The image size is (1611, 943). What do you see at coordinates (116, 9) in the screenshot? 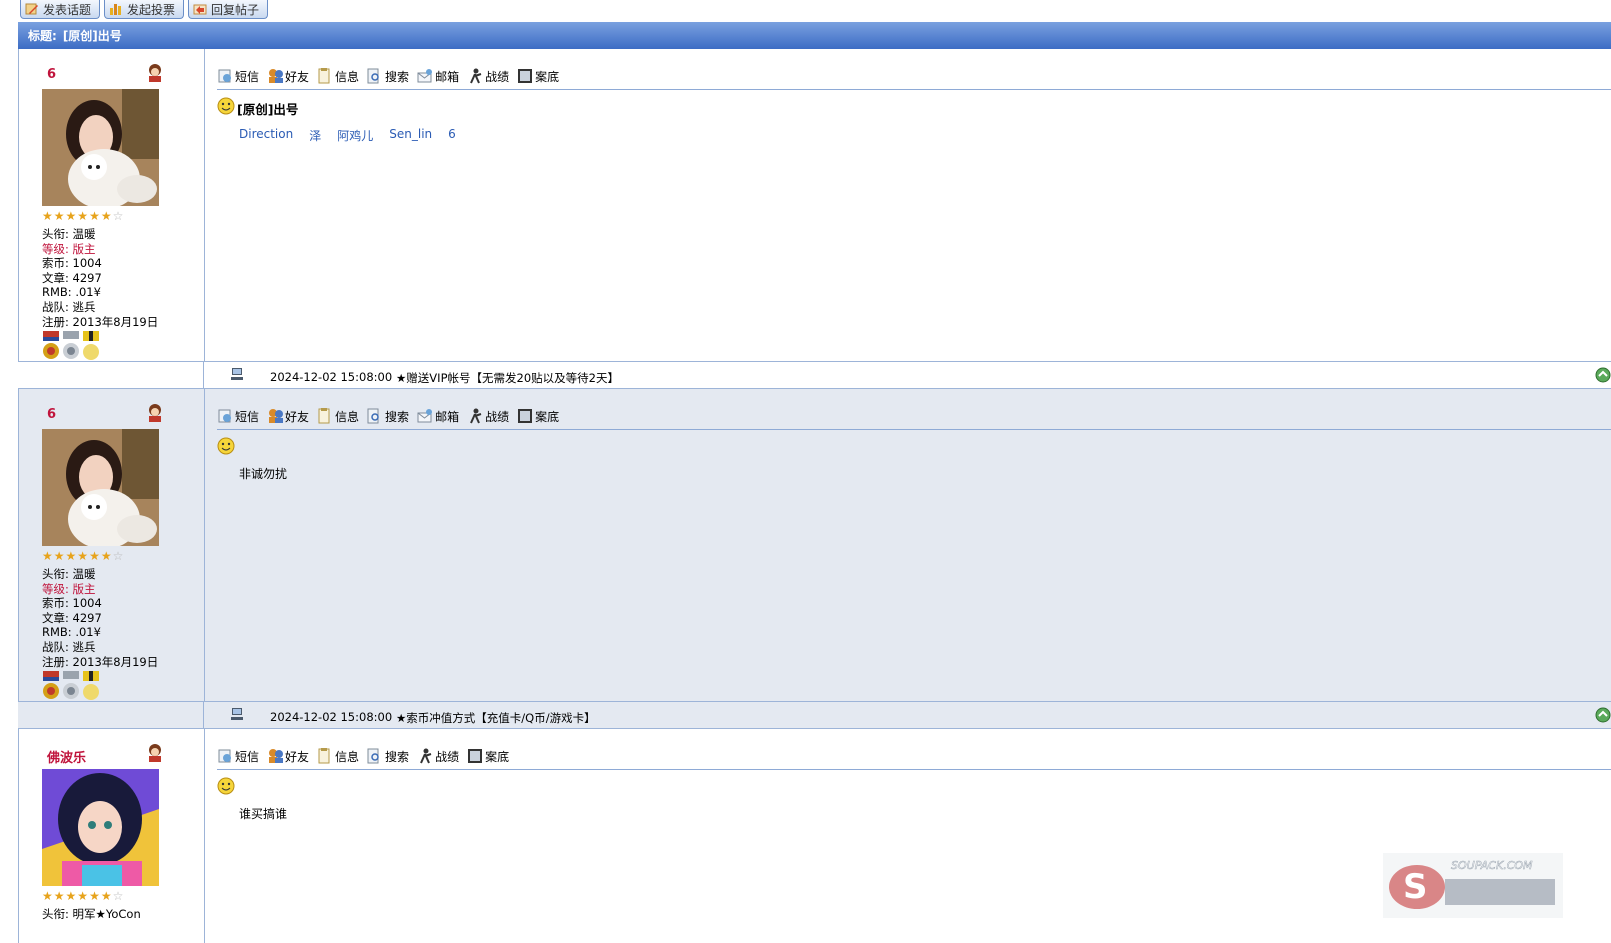
I see `chart-icon` at bounding box center [116, 9].